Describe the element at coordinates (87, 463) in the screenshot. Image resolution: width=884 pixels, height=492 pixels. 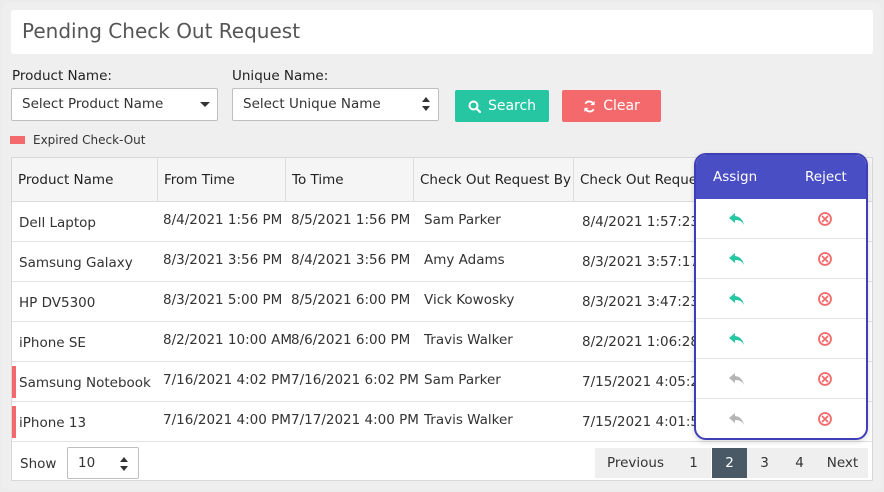
I see `page-size-value: 10` at that location.